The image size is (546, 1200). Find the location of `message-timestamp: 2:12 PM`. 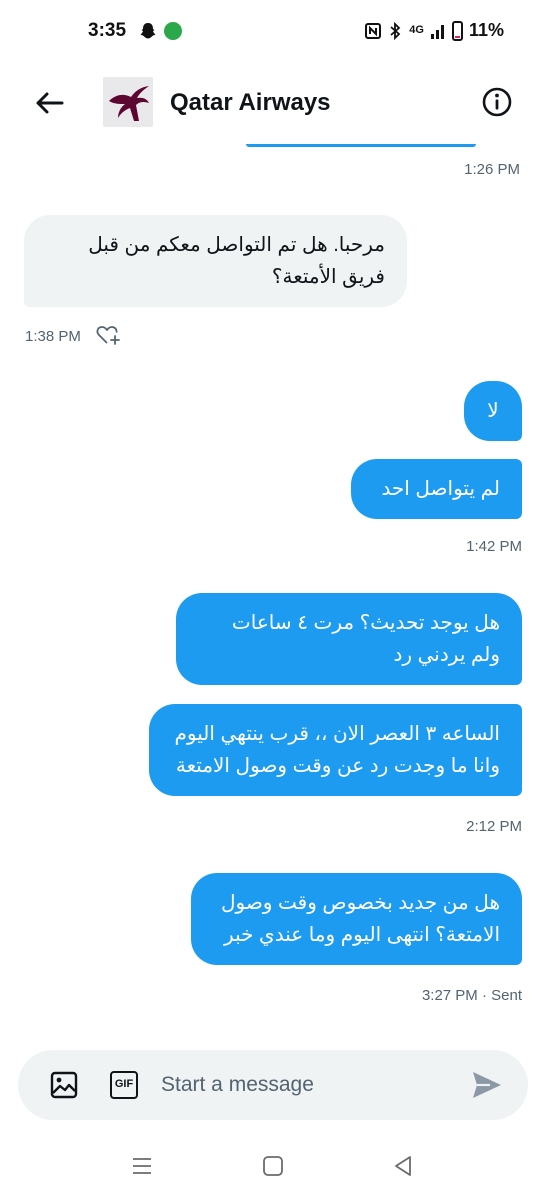

message-timestamp: 2:12 PM is located at coordinates (494, 826).